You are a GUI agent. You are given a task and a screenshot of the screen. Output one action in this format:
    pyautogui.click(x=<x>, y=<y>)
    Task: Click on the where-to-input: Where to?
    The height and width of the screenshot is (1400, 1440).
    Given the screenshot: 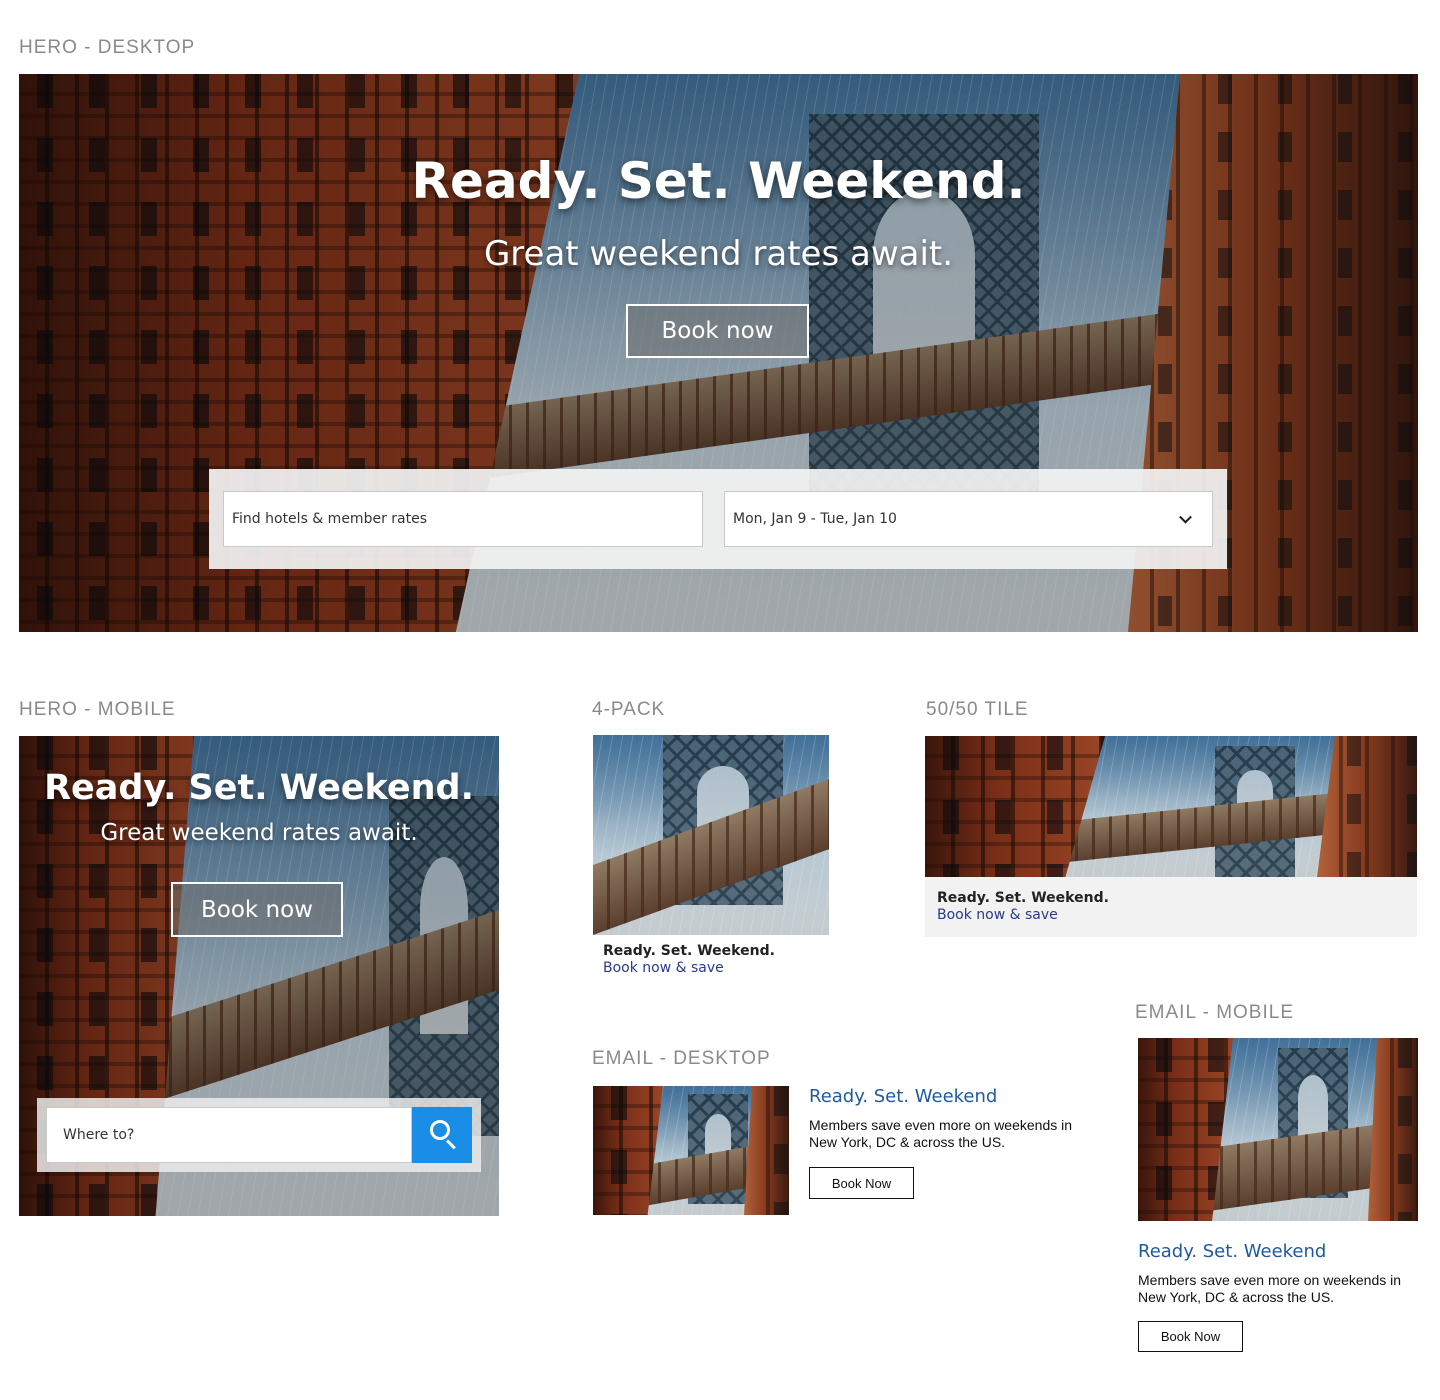 What is the action you would take?
    pyautogui.click(x=229, y=1135)
    